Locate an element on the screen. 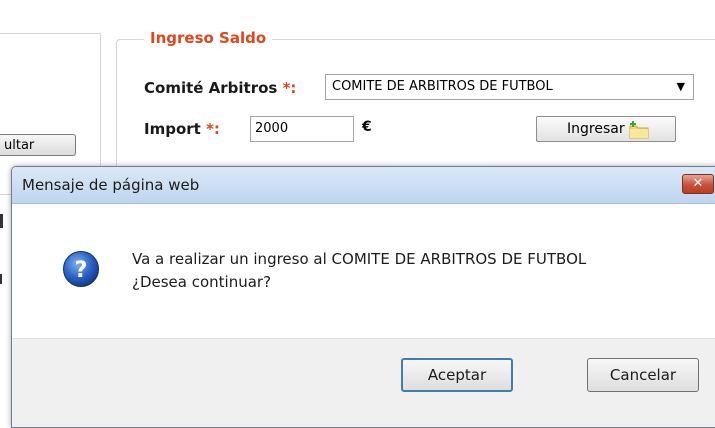 Image resolution: width=715 pixels, height=428 pixels. dialog-titlebar: Mensaje de página web ✕ is located at coordinates (363, 185).